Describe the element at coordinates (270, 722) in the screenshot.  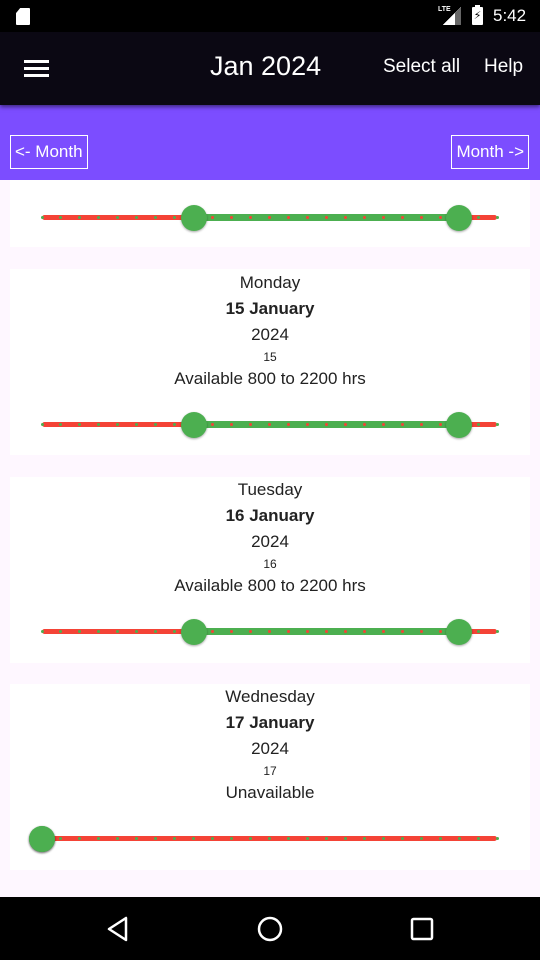
I see `date-label: 17 January` at that location.